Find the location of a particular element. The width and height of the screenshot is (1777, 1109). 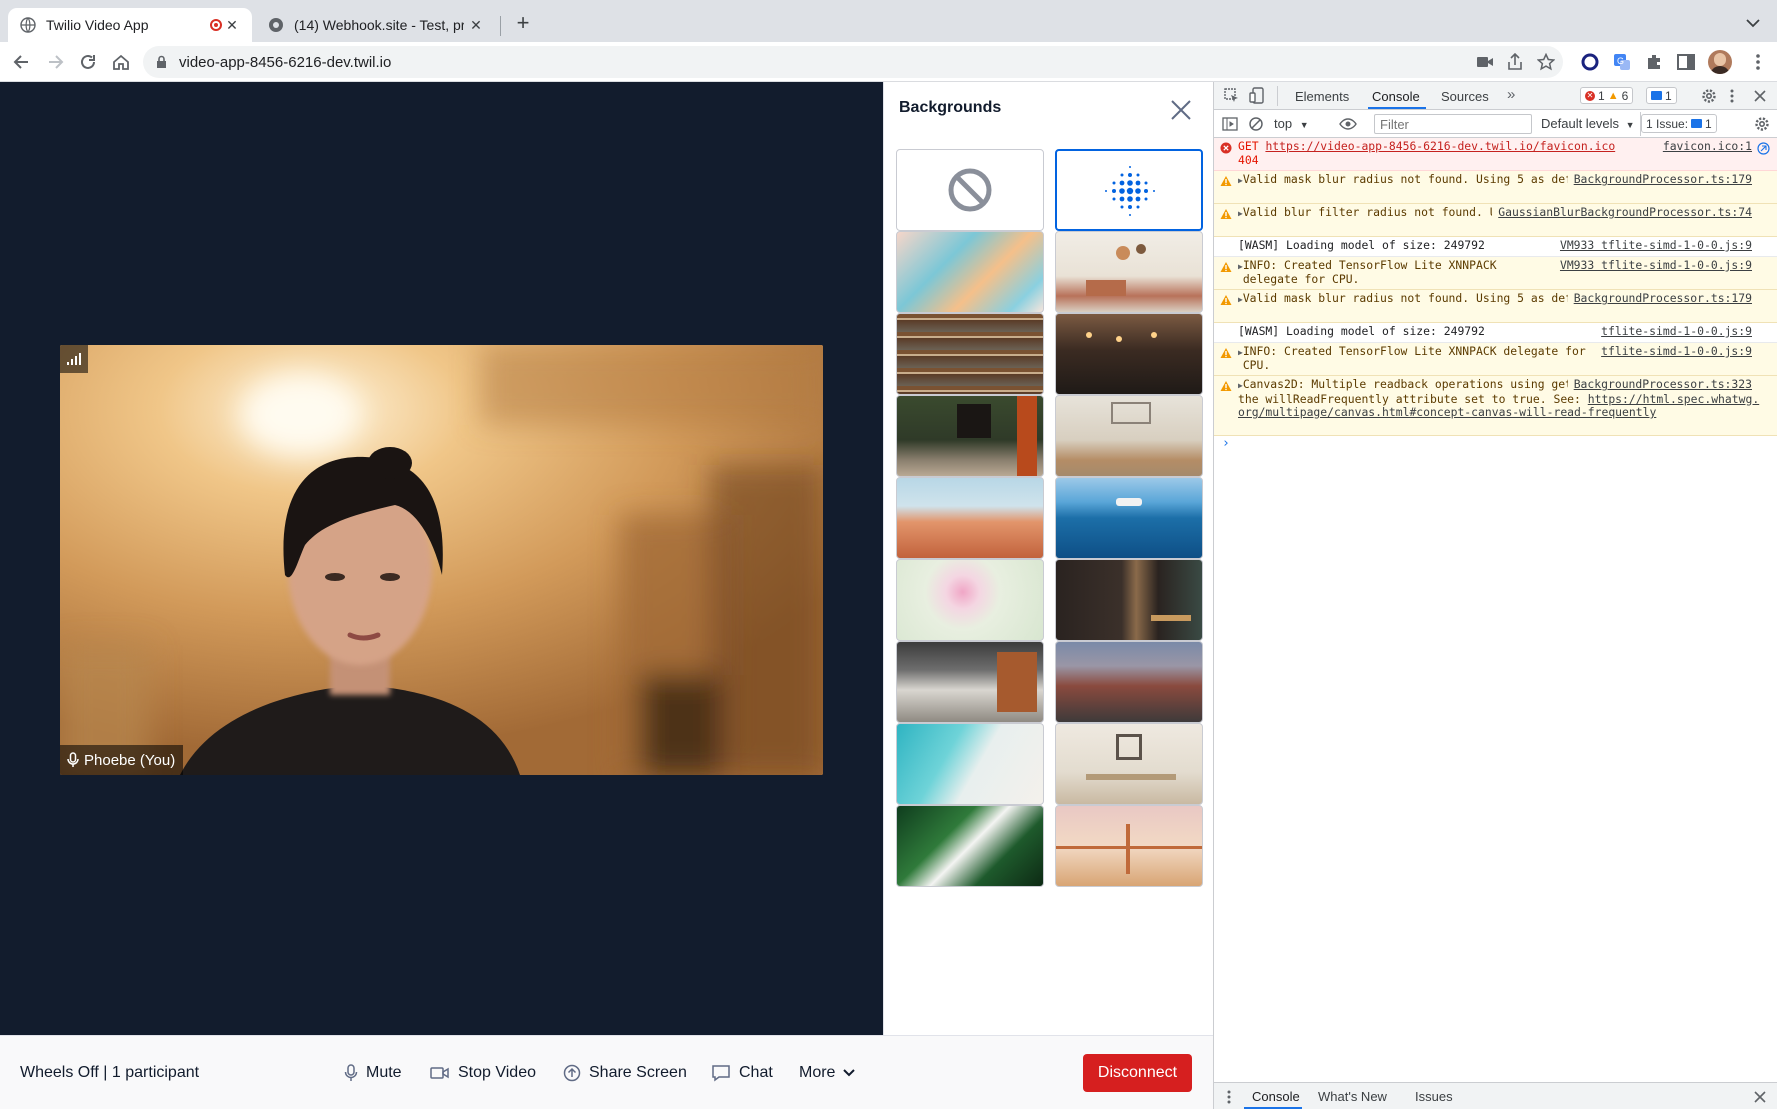

settings-gear-icon is located at coordinates (1709, 96).